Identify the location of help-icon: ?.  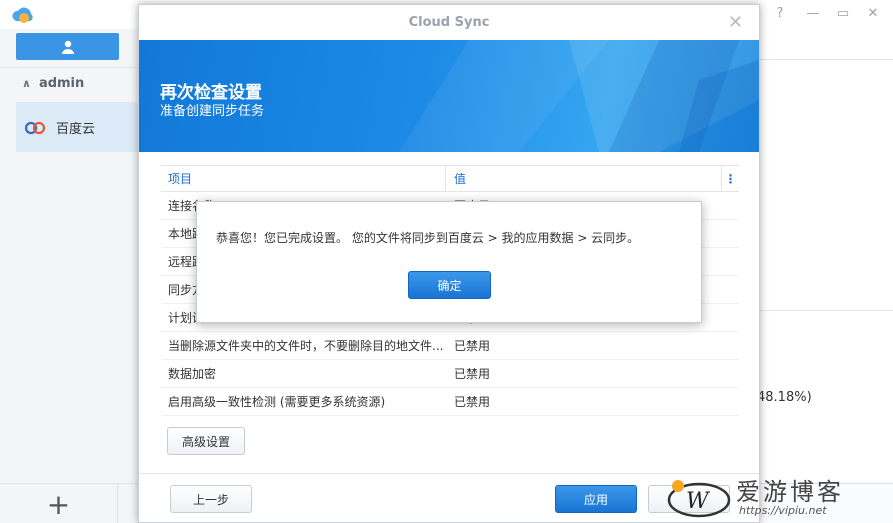
(780, 13).